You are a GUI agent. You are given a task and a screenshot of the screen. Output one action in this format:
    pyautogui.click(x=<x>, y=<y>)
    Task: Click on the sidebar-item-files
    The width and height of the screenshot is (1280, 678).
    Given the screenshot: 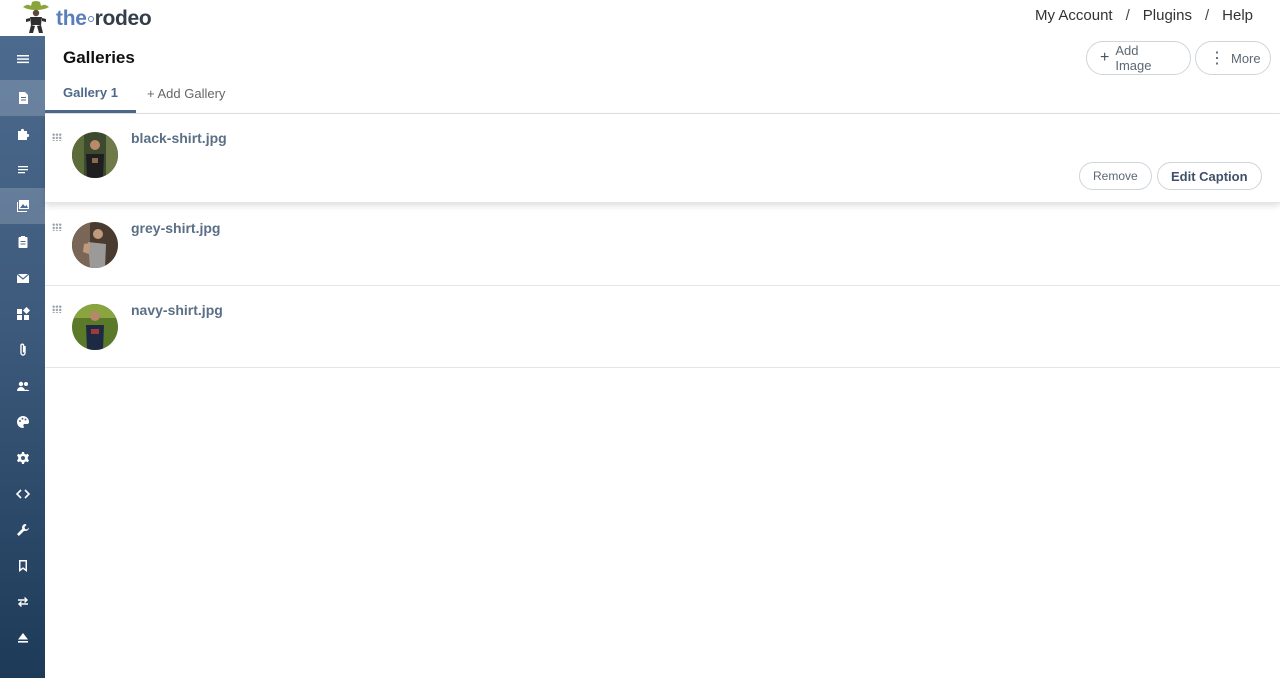 What is the action you would take?
    pyautogui.click(x=22, y=350)
    